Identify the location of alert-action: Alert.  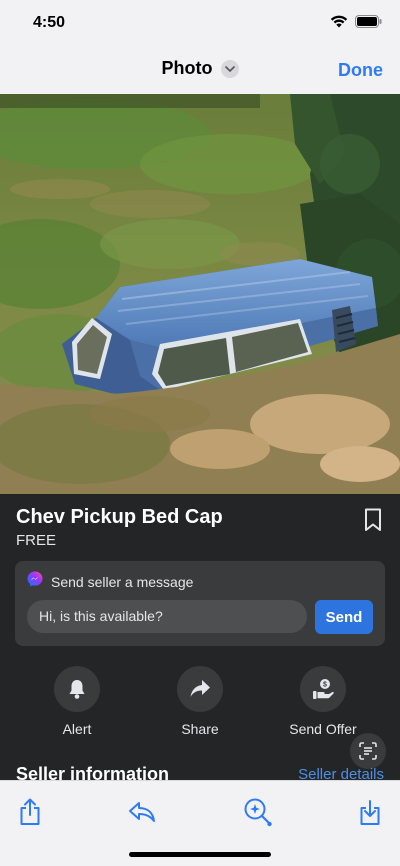
(77, 701).